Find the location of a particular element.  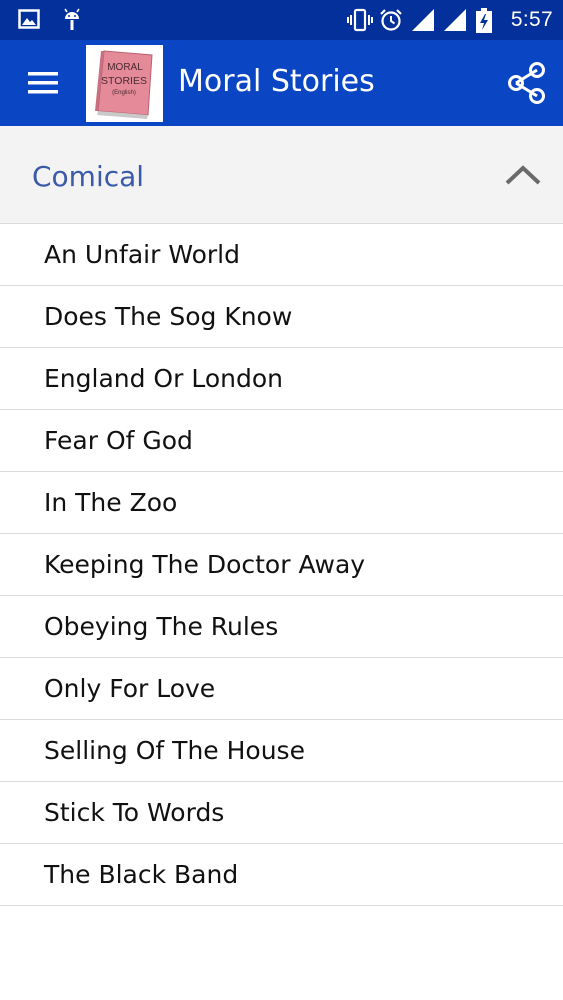

android-icon is located at coordinates (72, 20).